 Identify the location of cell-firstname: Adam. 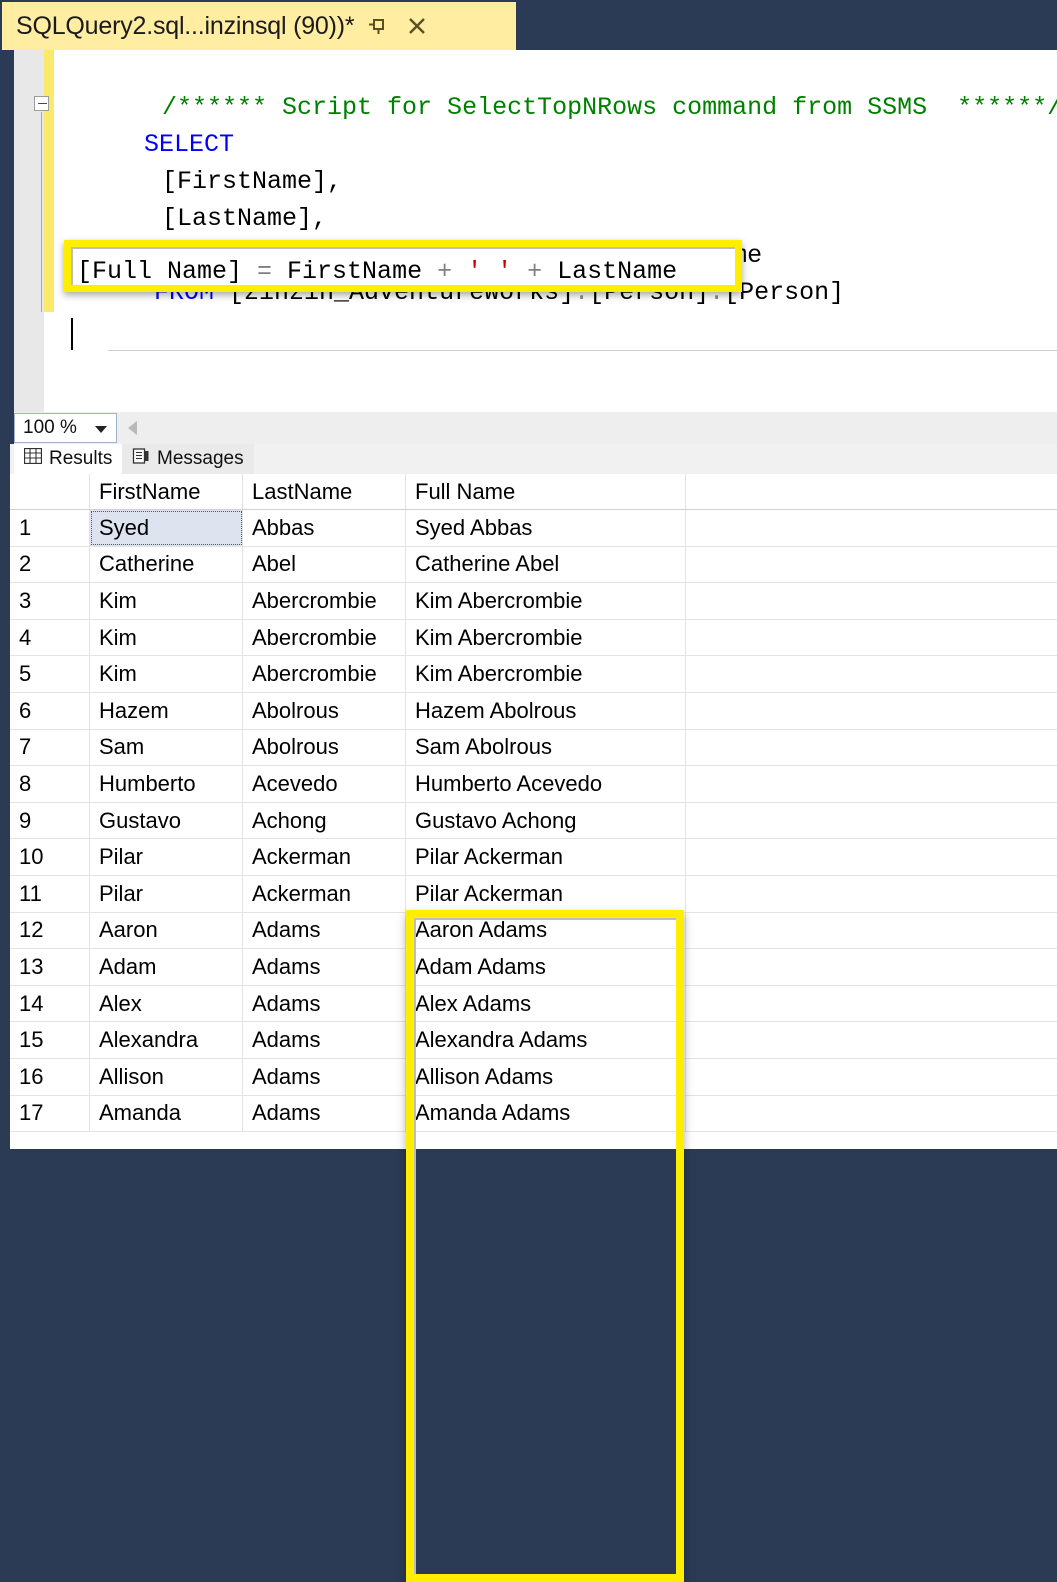
(166, 967).